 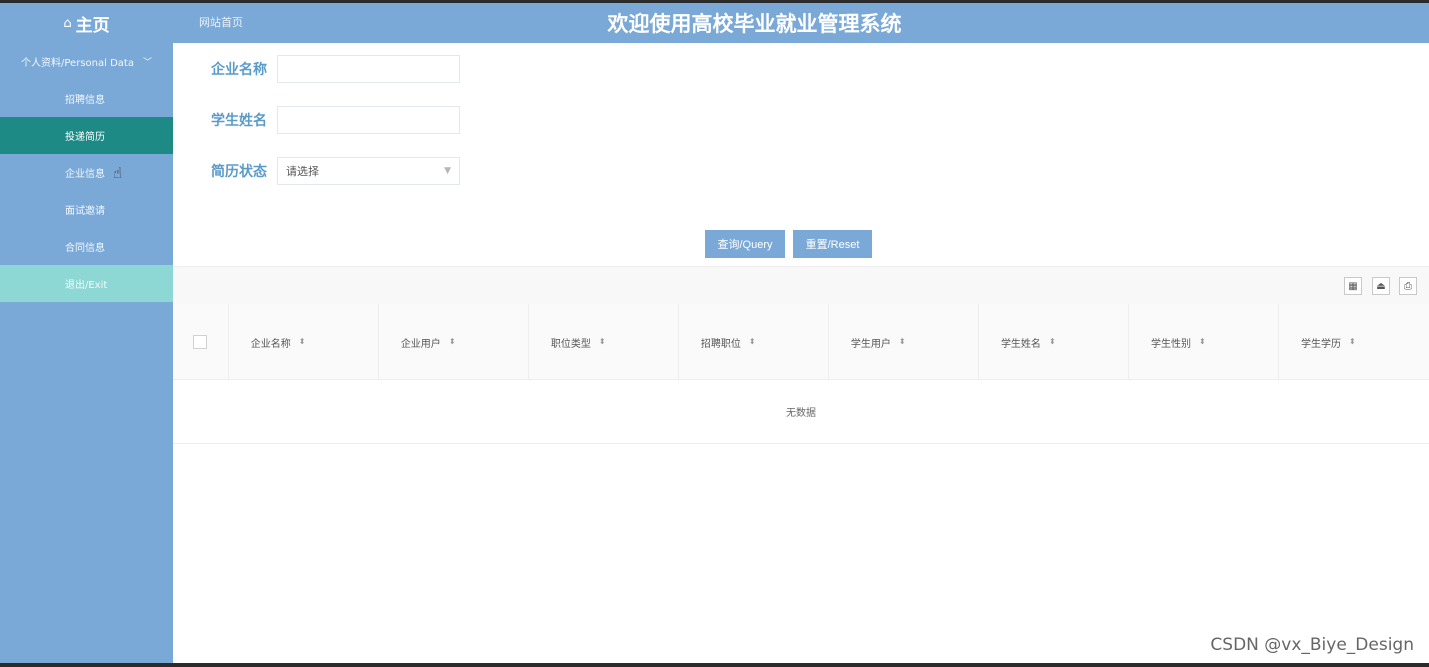 I want to click on sidebar-item-company-info: 企业信息 ☝, so click(x=86, y=172).